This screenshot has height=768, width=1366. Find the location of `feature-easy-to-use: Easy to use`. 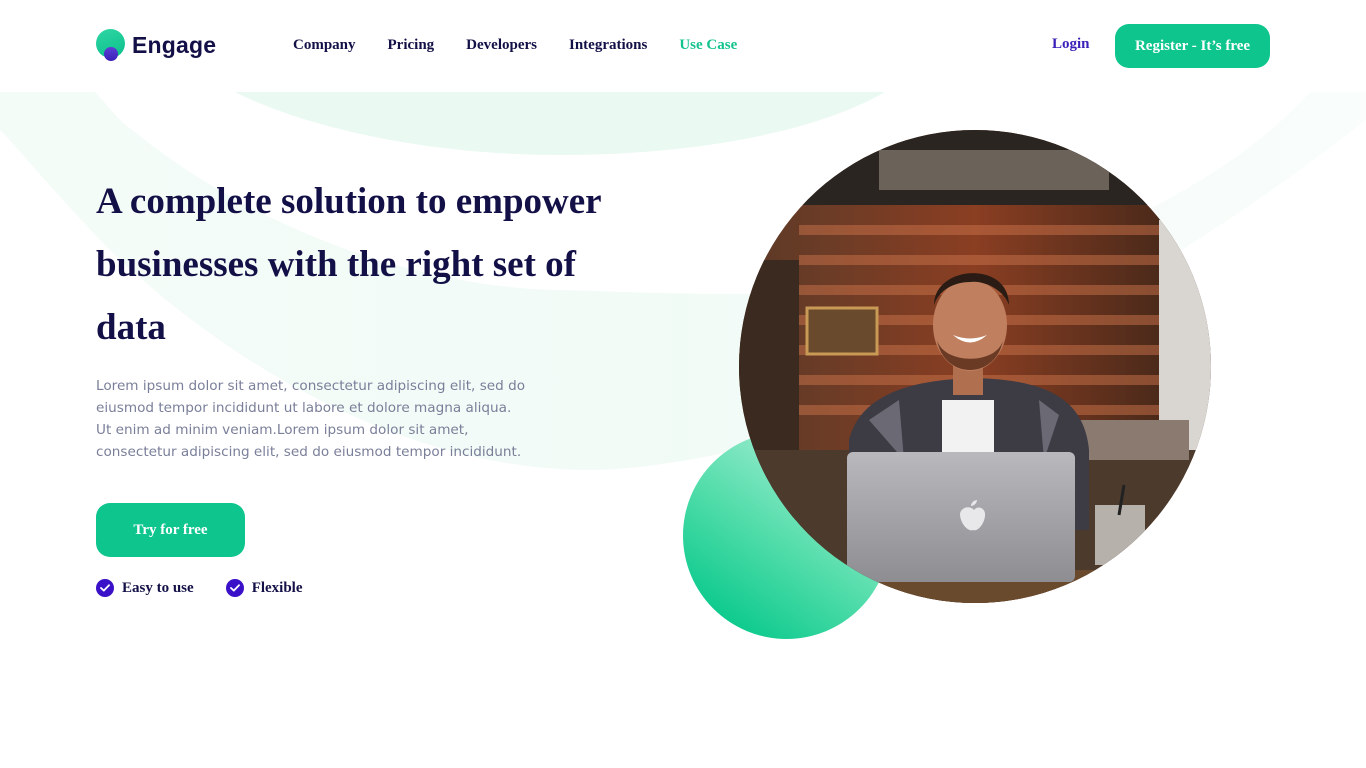

feature-easy-to-use: Easy to use is located at coordinates (145, 588).